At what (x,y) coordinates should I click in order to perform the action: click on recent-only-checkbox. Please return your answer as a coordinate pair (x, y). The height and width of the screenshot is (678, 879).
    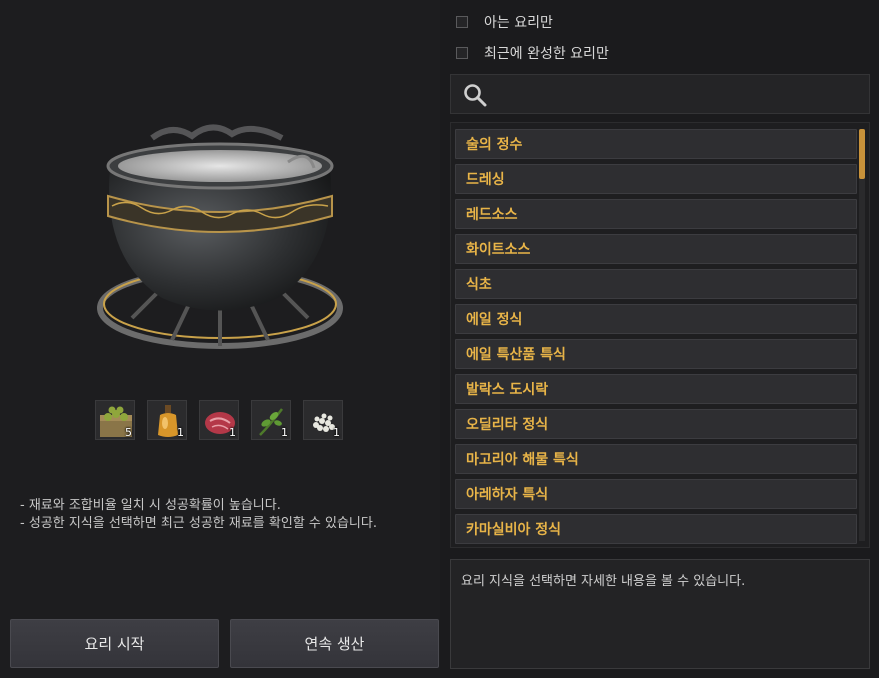
    Looking at the image, I should click on (462, 53).